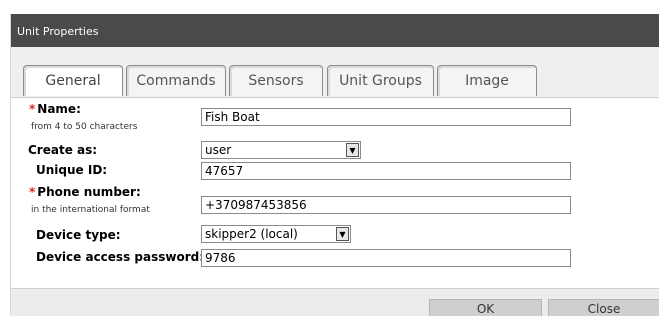 This screenshot has width=659, height=316. Describe the element at coordinates (603, 307) in the screenshot. I see `close-button: Close` at that location.